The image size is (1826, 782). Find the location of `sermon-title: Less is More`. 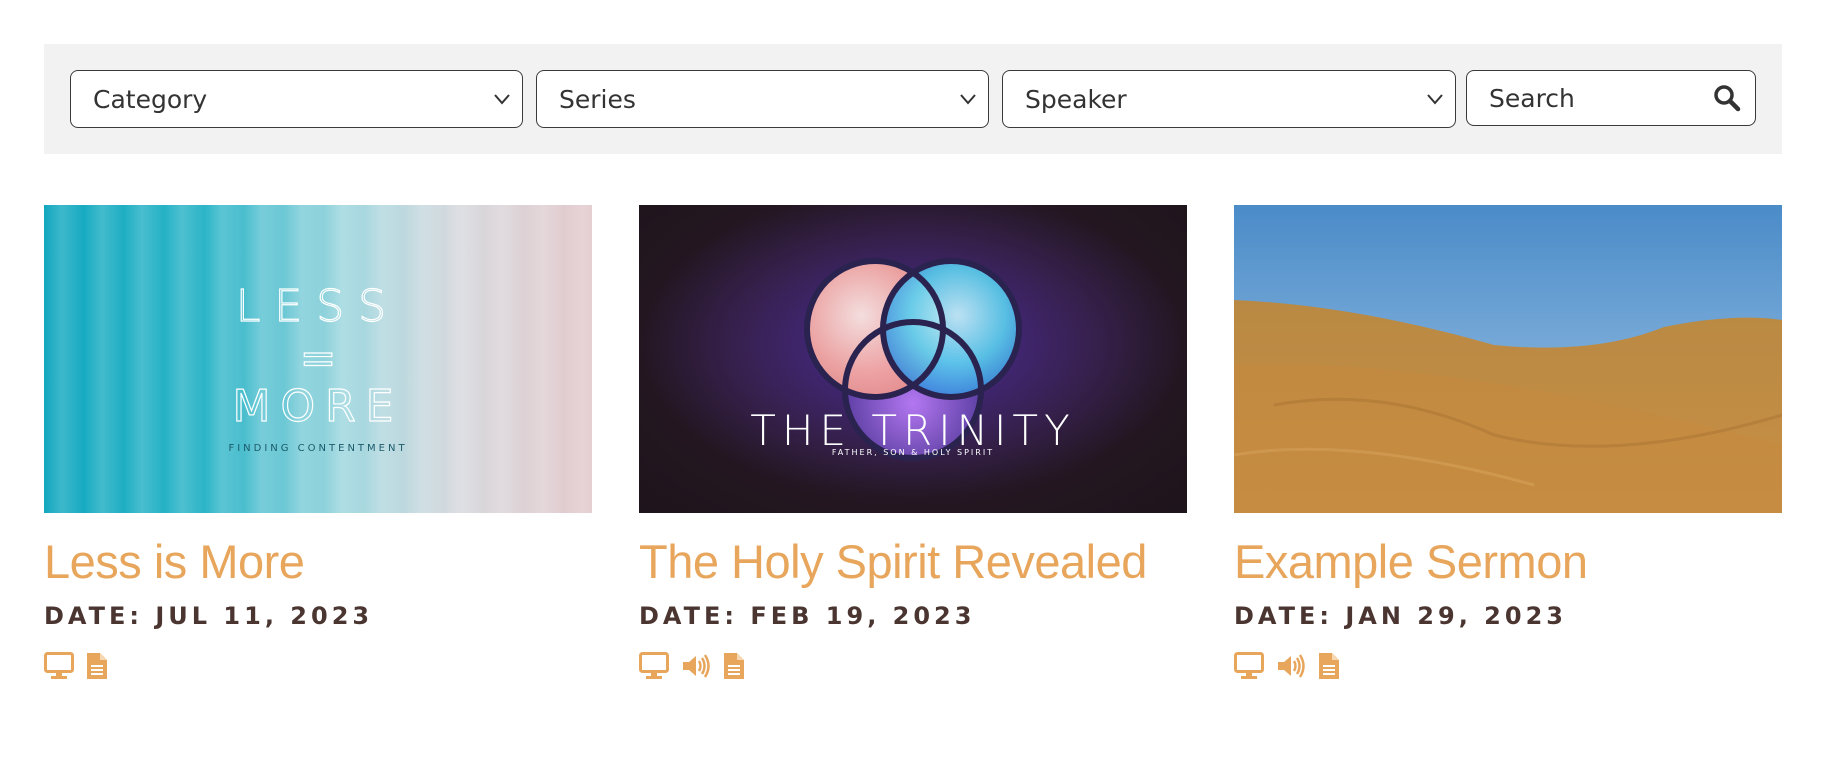

sermon-title: Less is More is located at coordinates (318, 562).